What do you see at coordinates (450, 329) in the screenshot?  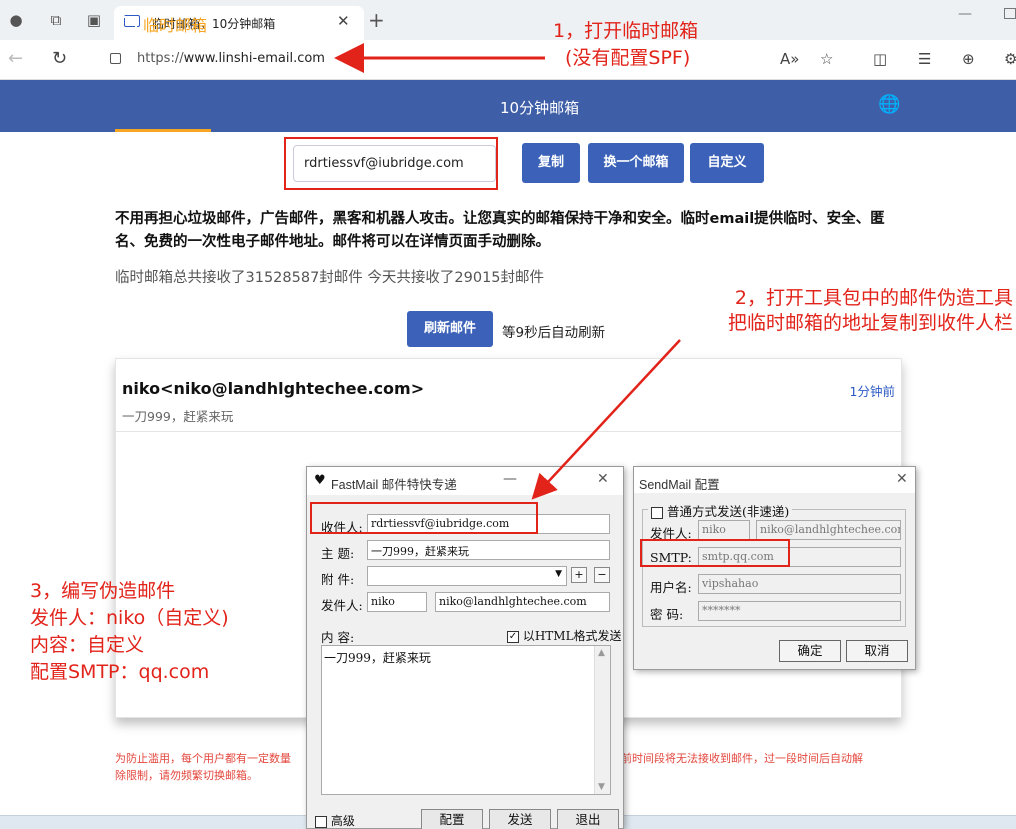 I see `refresh-mail-button: 刷新邮件` at bounding box center [450, 329].